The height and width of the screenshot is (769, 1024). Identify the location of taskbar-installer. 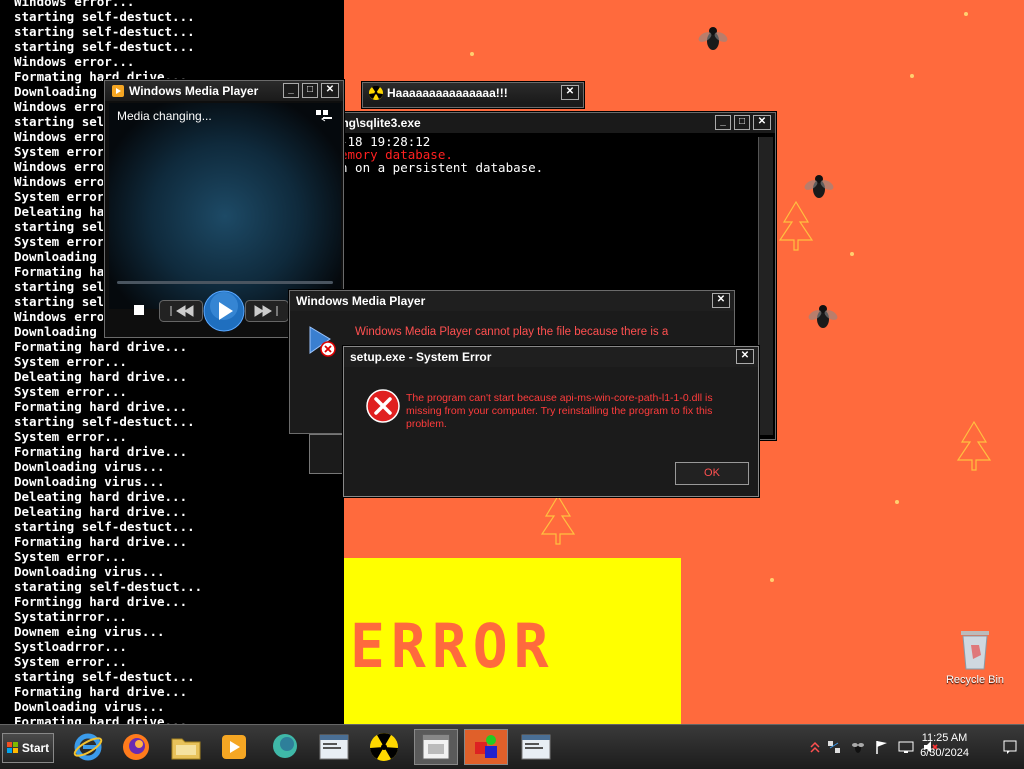
(486, 747).